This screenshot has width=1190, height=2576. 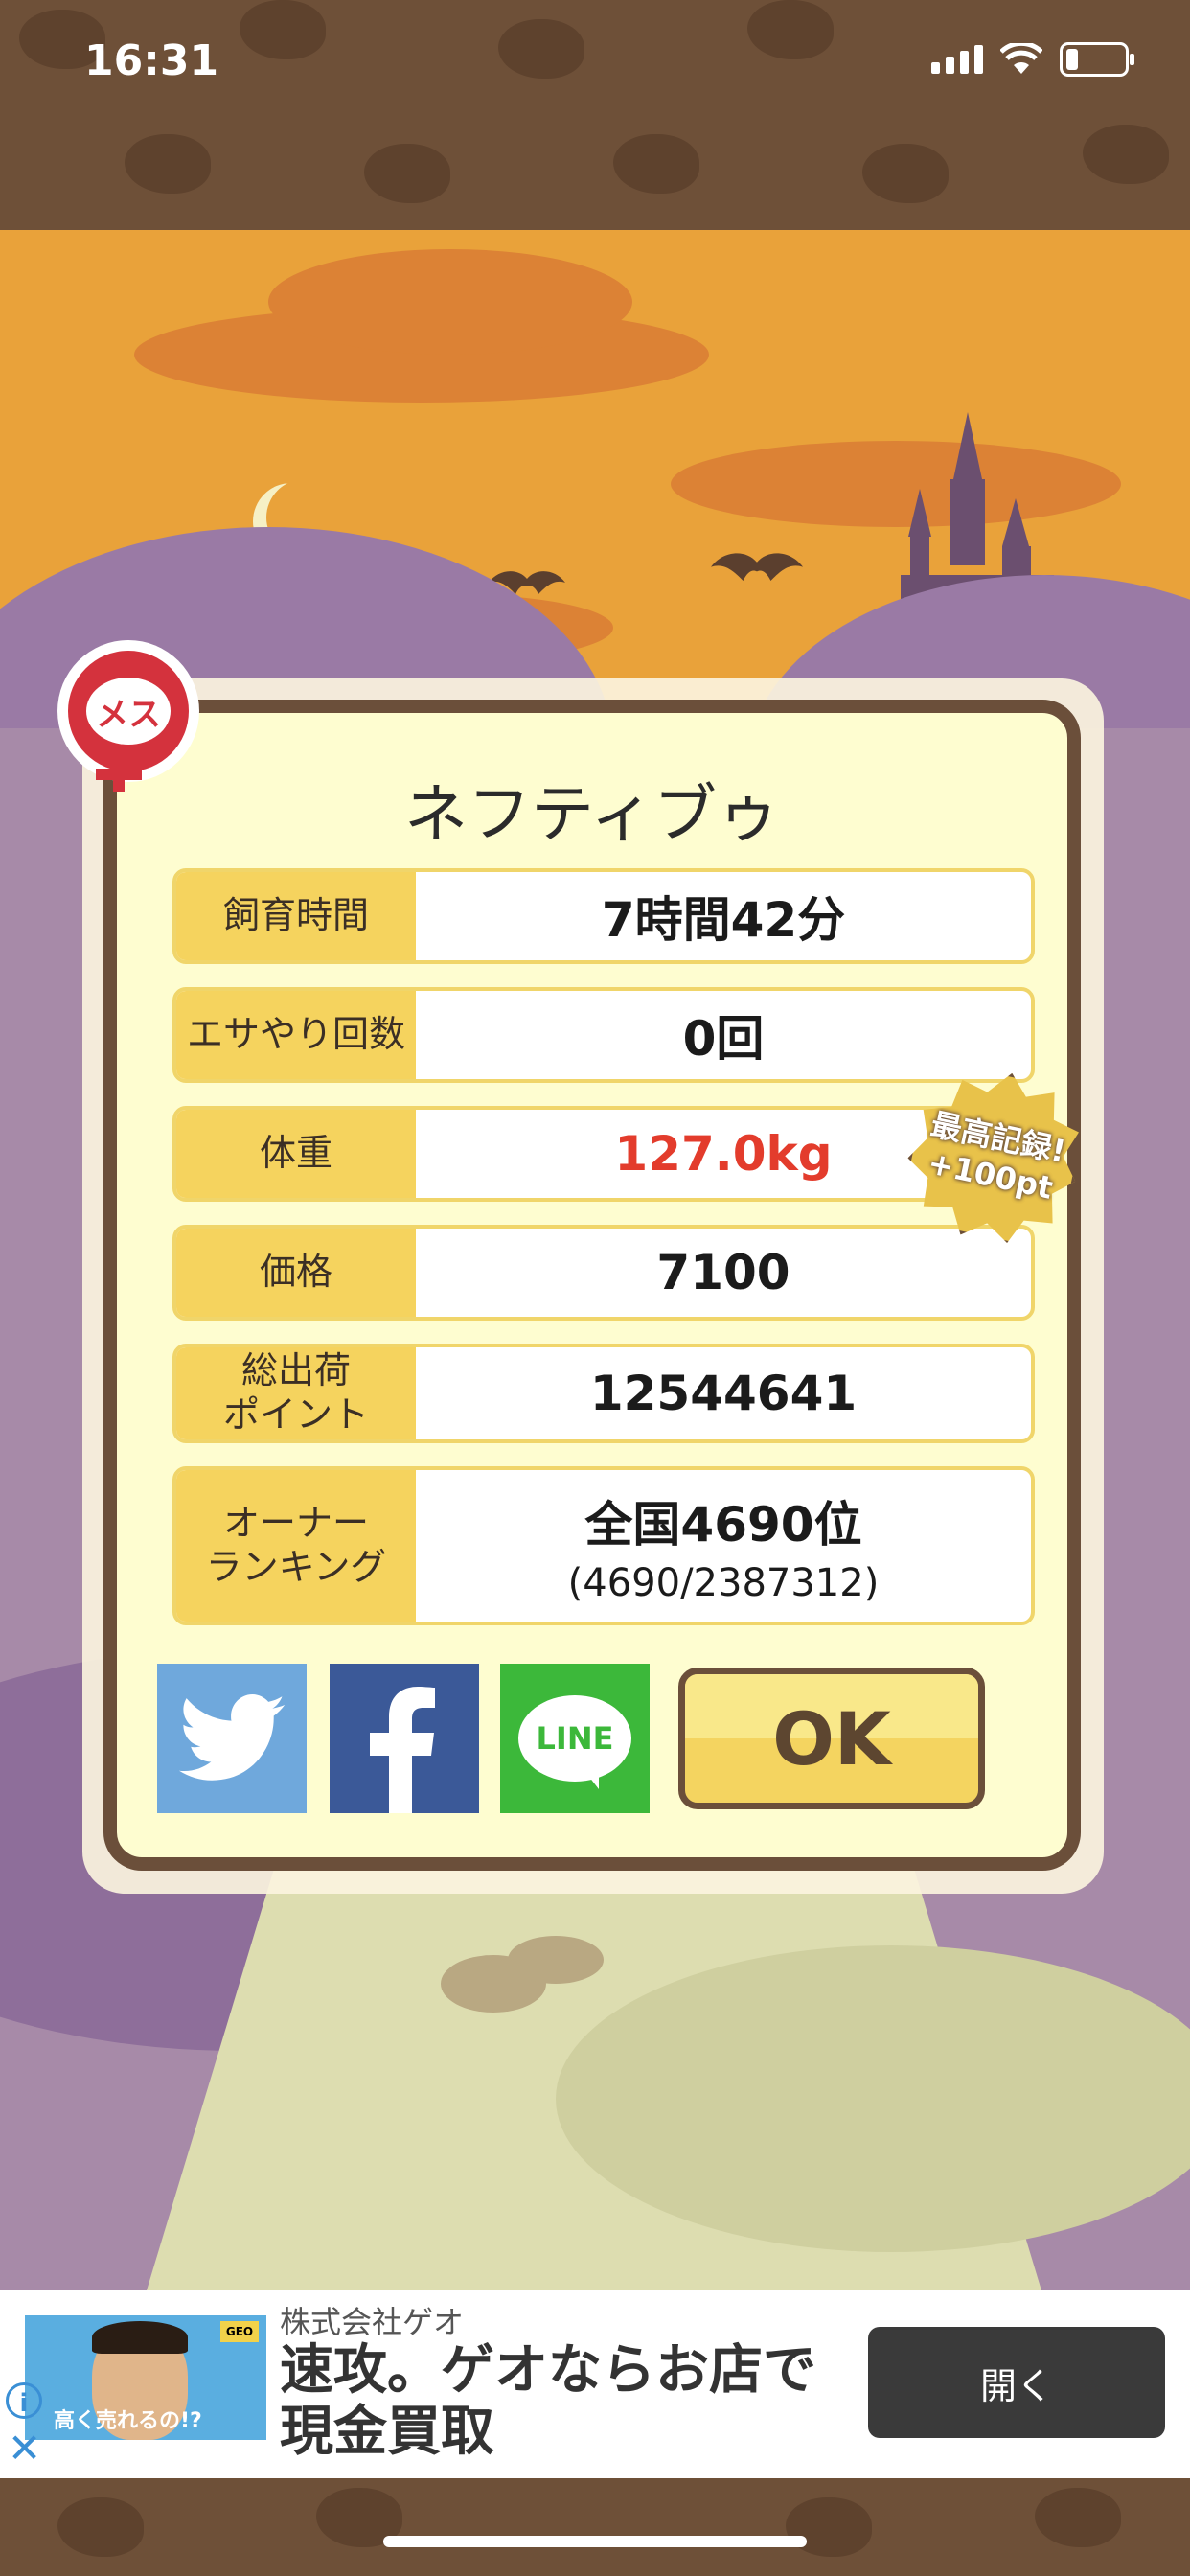 What do you see at coordinates (832, 1738) in the screenshot?
I see `ok-button: OK` at bounding box center [832, 1738].